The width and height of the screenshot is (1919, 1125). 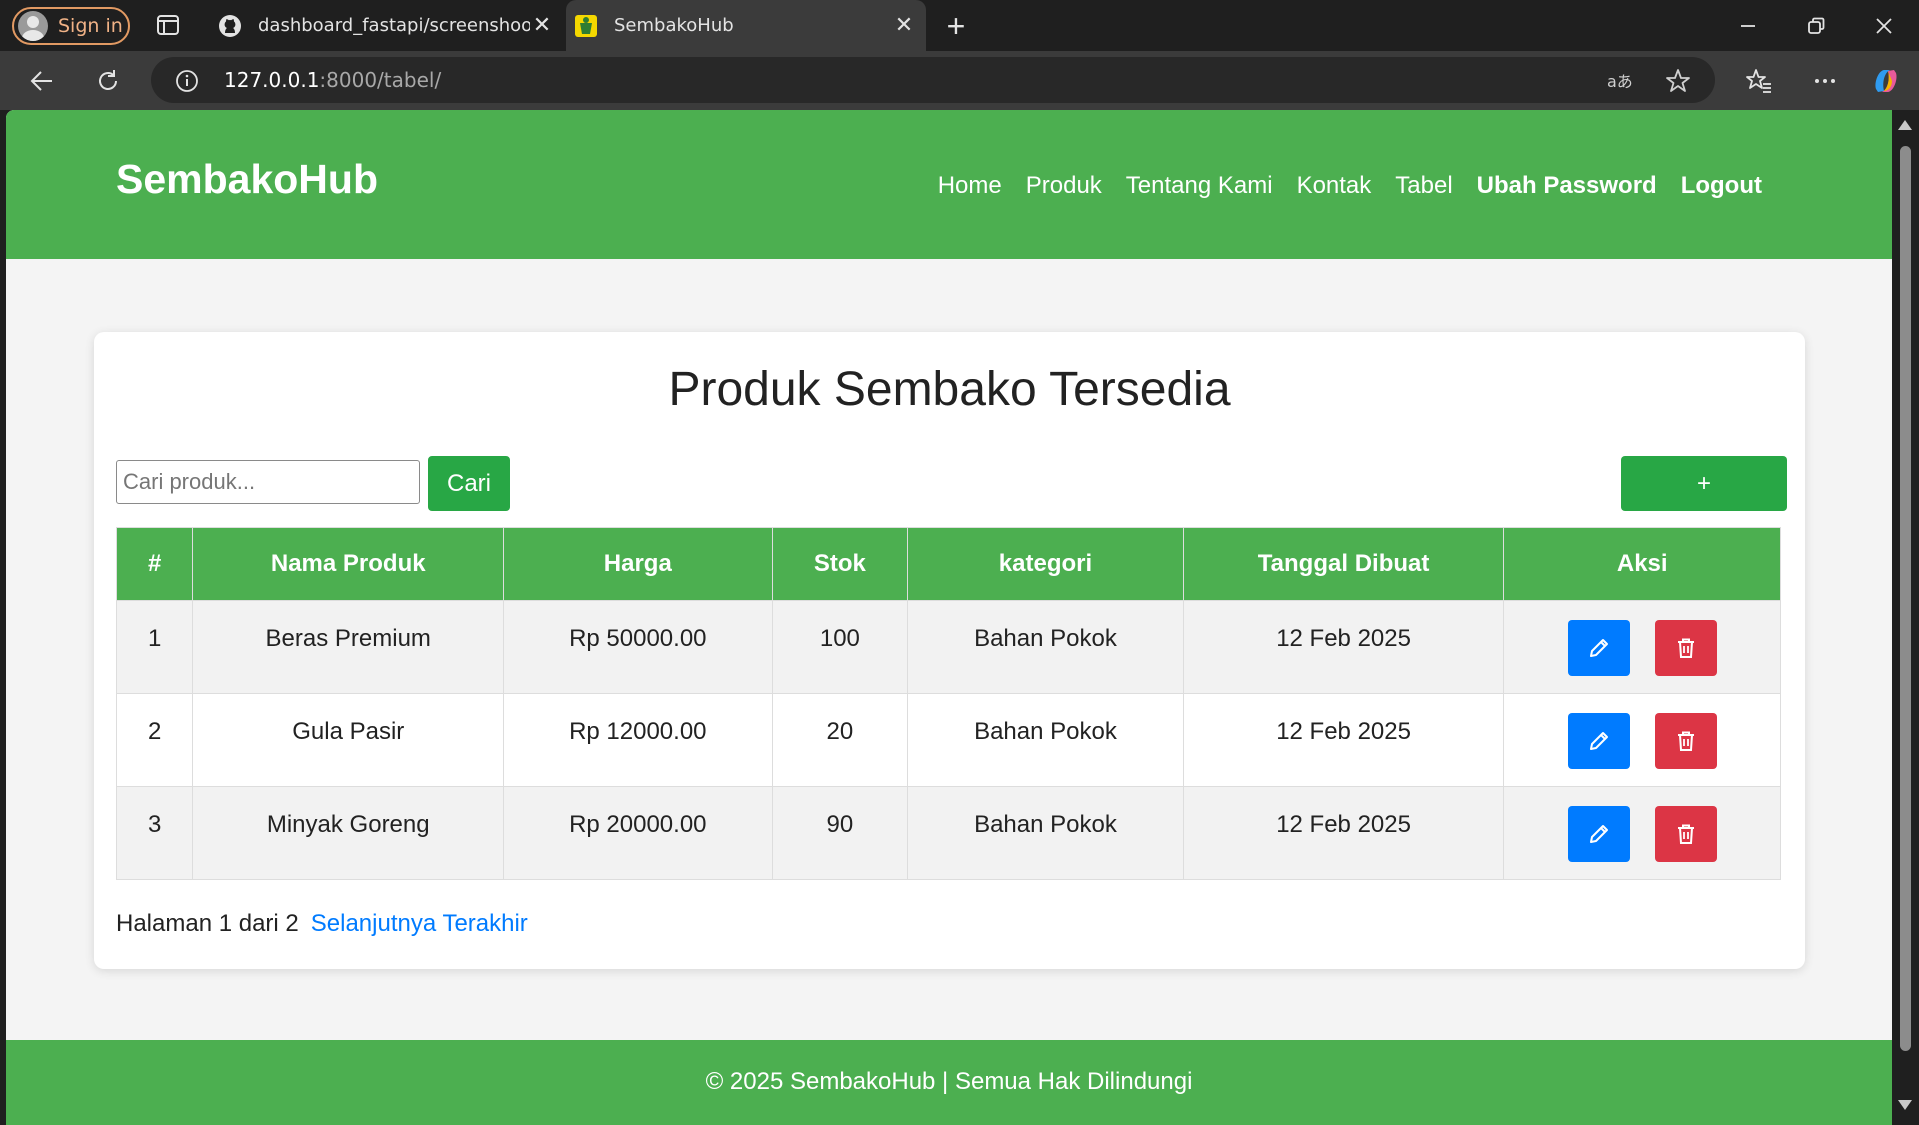 I want to click on col-number: #, so click(x=154, y=564).